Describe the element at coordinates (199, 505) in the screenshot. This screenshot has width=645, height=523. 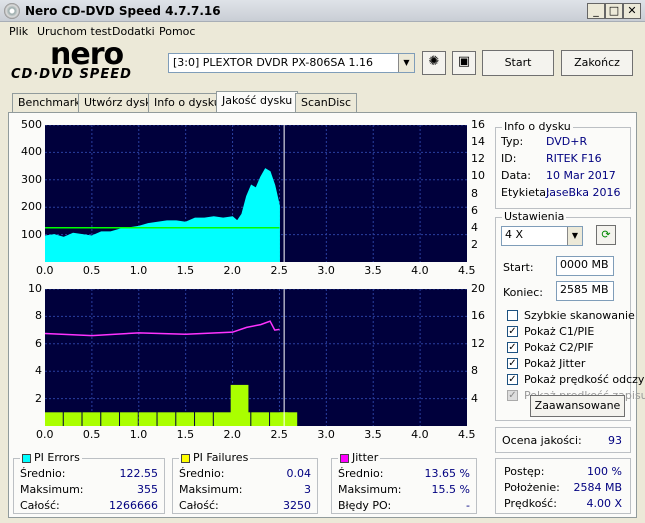
I see `pi-failures-total-label: Całość:` at that location.